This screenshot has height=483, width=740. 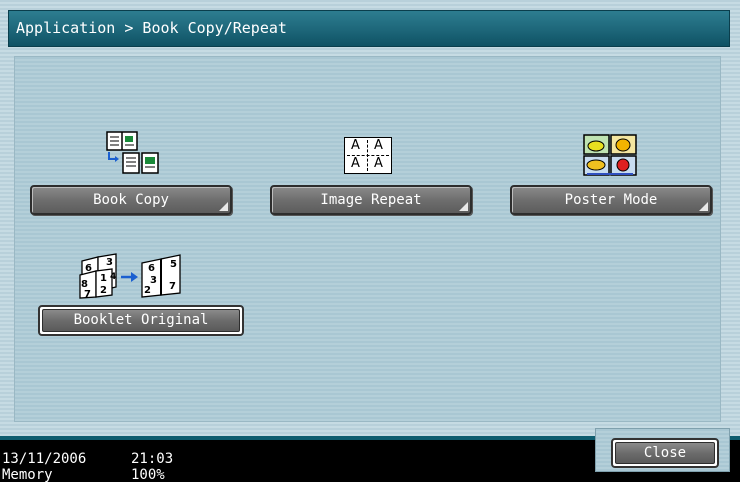 What do you see at coordinates (44, 459) in the screenshot?
I see `status-date: 13/11/2006` at bounding box center [44, 459].